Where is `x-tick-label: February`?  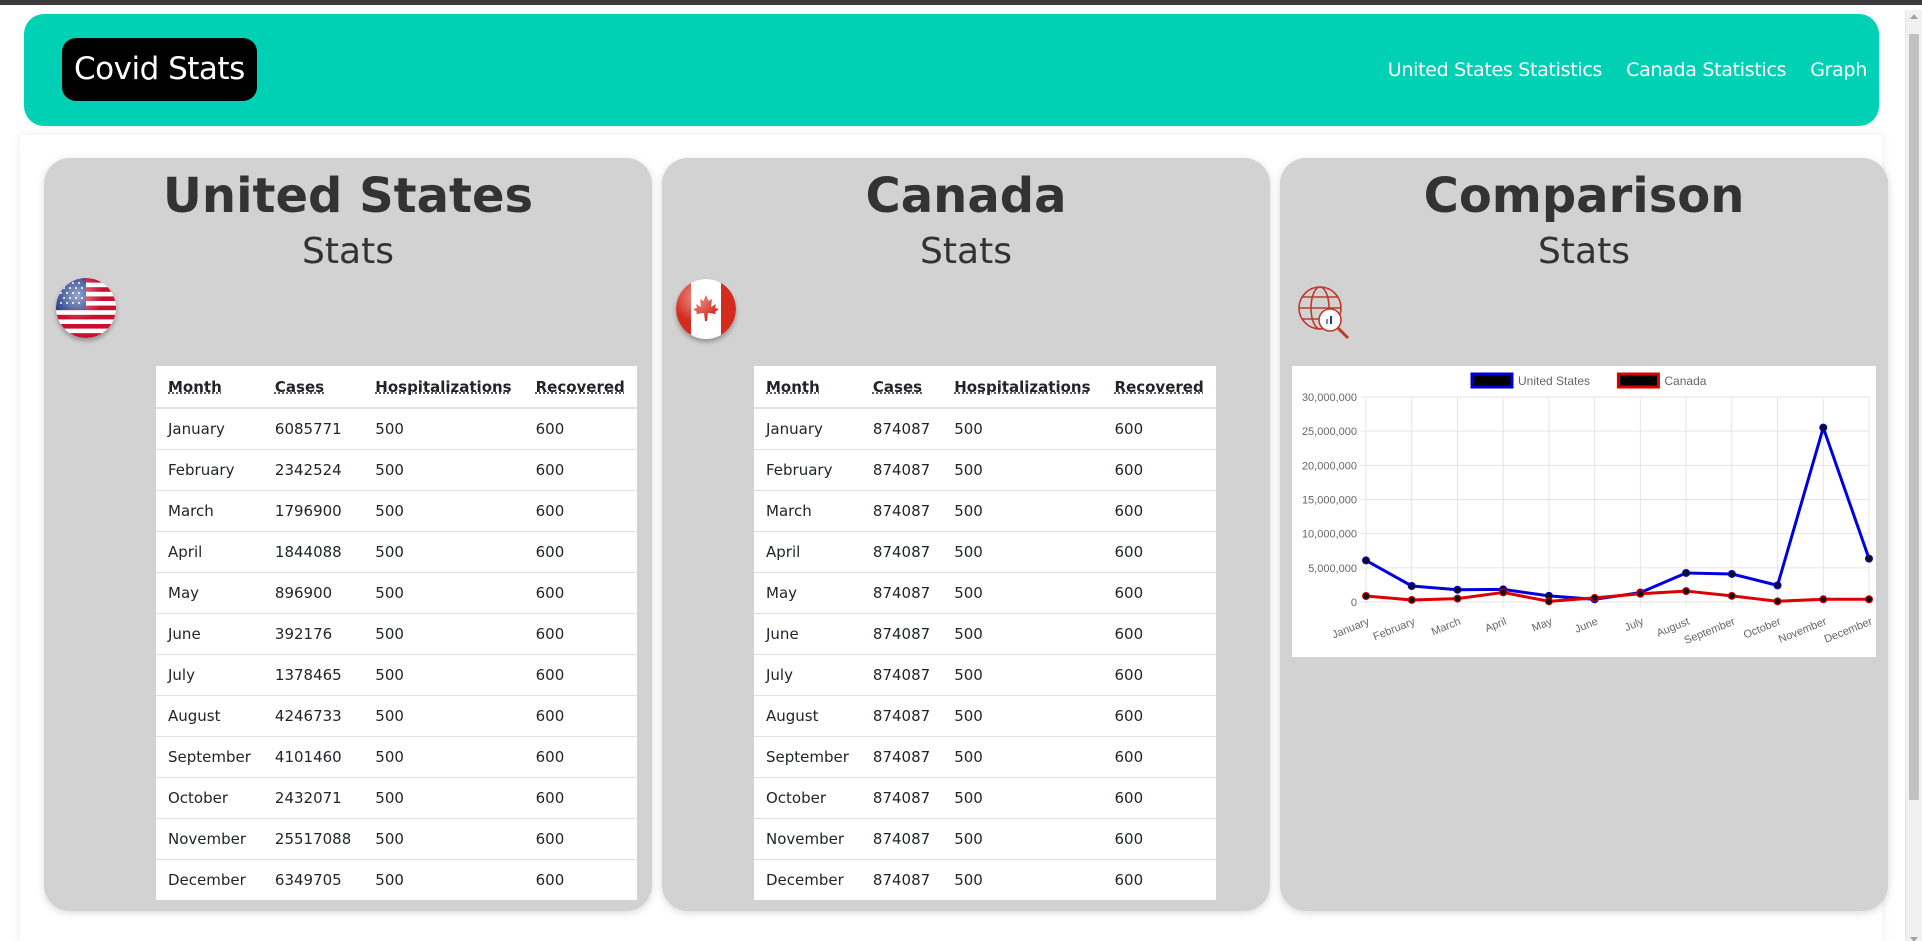 x-tick-label: February is located at coordinates (1395, 629).